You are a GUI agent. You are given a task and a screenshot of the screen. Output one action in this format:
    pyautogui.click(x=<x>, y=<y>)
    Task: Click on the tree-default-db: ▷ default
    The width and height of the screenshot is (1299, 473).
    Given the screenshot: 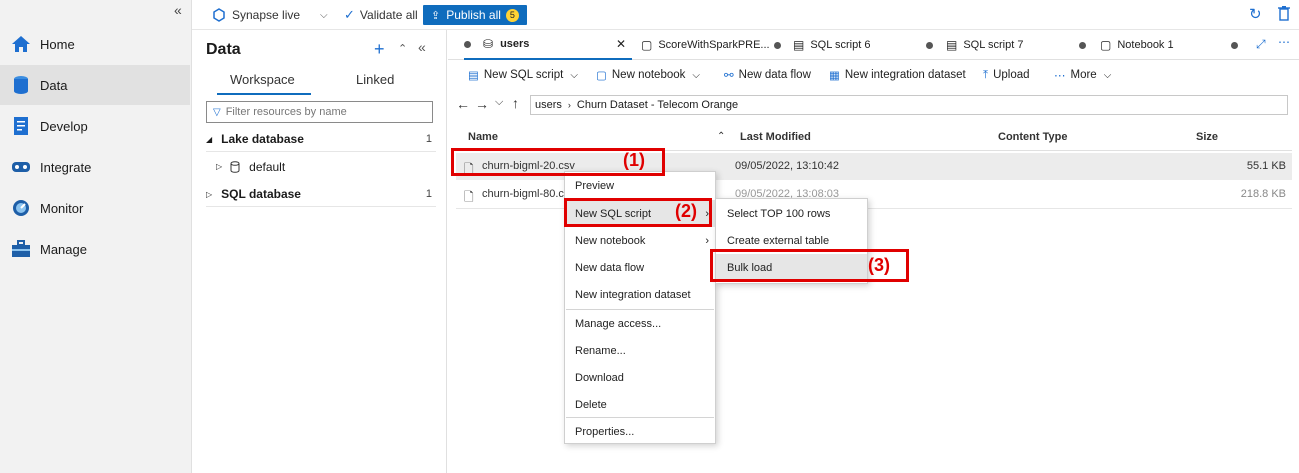 What is the action you would take?
    pyautogui.click(x=321, y=166)
    